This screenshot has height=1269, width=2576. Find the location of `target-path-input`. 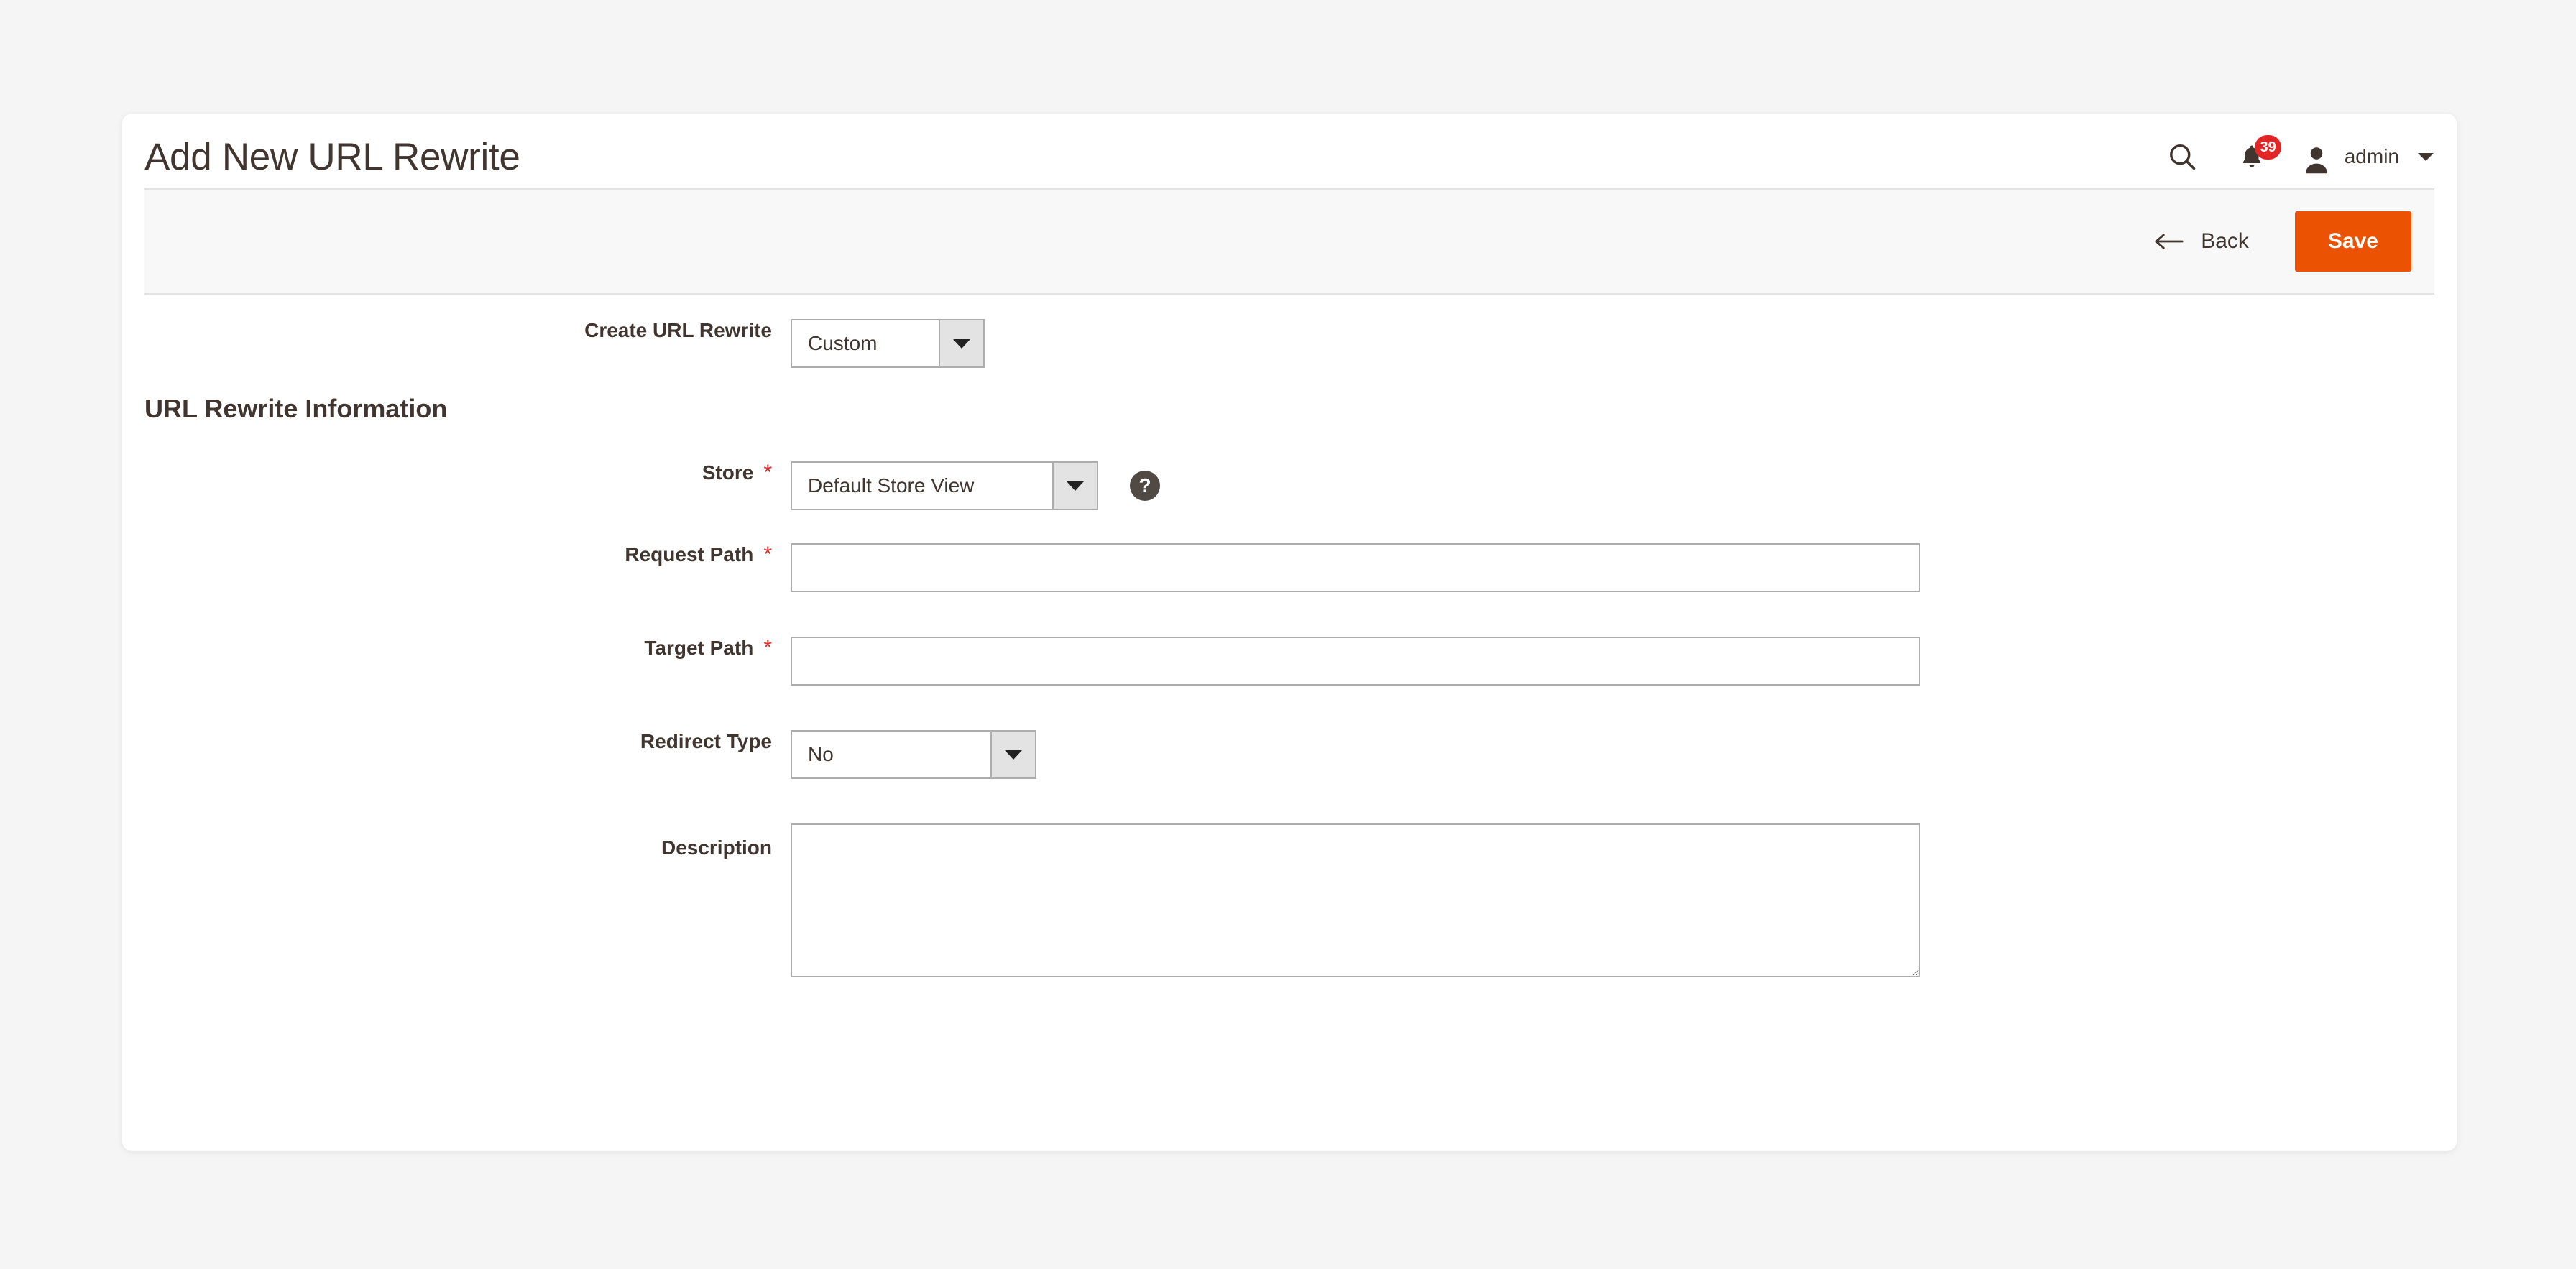

target-path-input is located at coordinates (1355, 662).